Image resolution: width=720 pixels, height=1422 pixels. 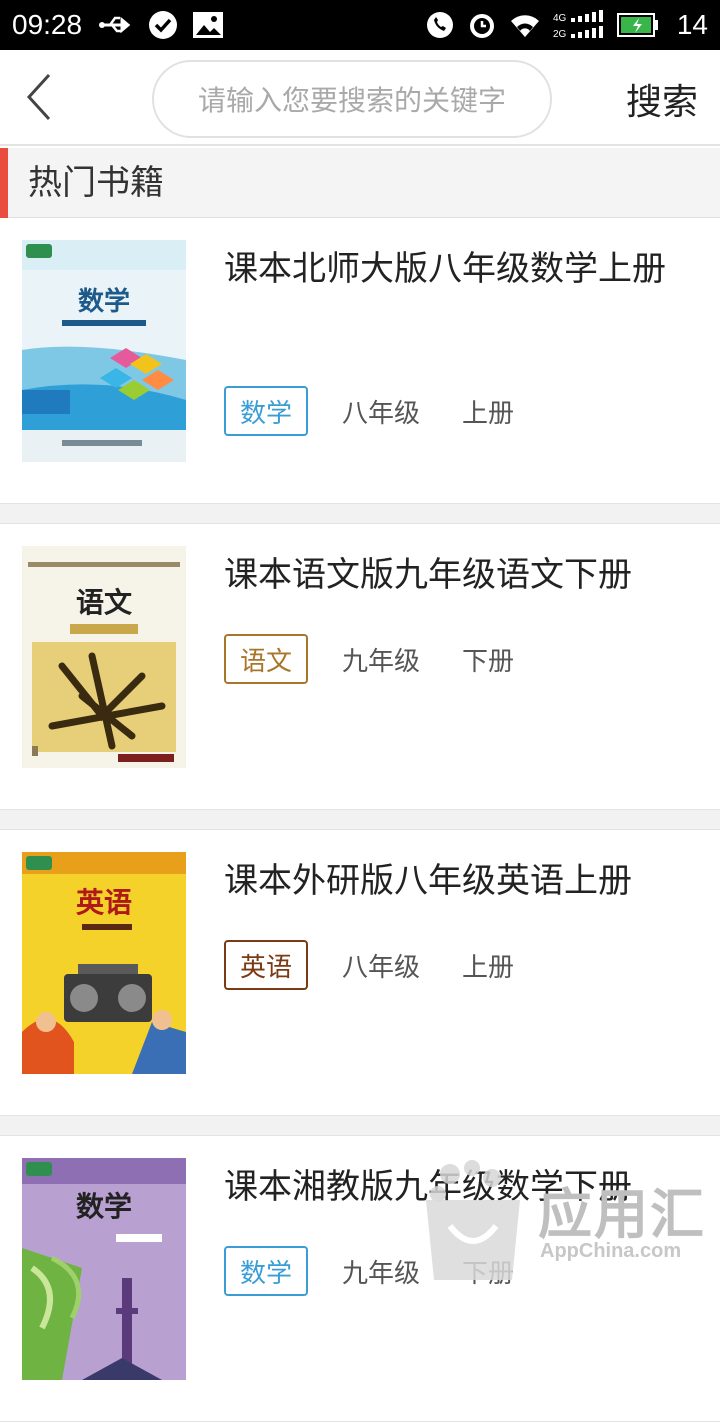 I want to click on section-accent-bar, so click(x=4, y=183).